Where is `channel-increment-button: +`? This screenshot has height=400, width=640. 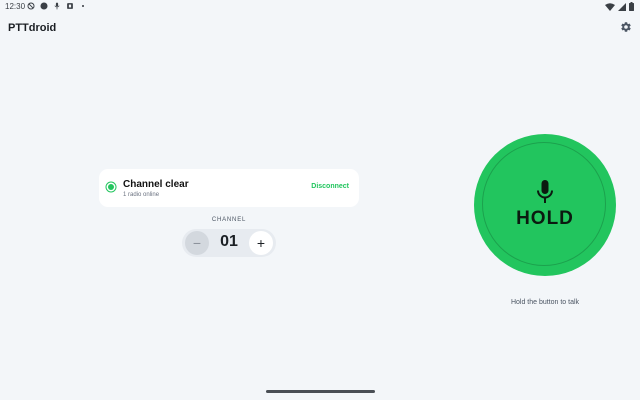
channel-increment-button: + is located at coordinates (261, 243).